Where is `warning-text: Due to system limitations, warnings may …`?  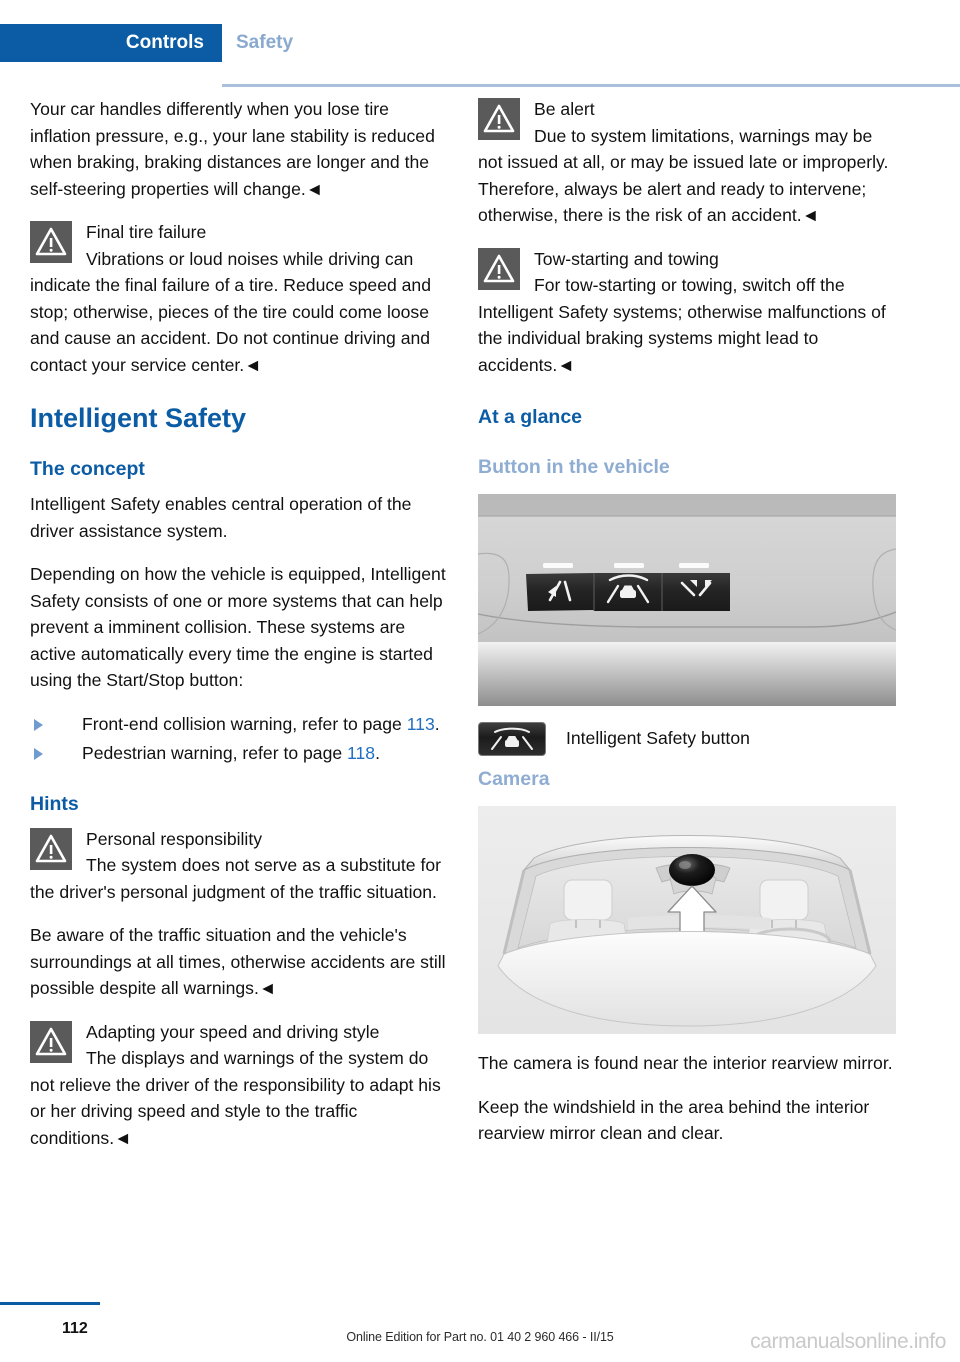 warning-text: Due to system limitations, warnings may … is located at coordinates (683, 175).